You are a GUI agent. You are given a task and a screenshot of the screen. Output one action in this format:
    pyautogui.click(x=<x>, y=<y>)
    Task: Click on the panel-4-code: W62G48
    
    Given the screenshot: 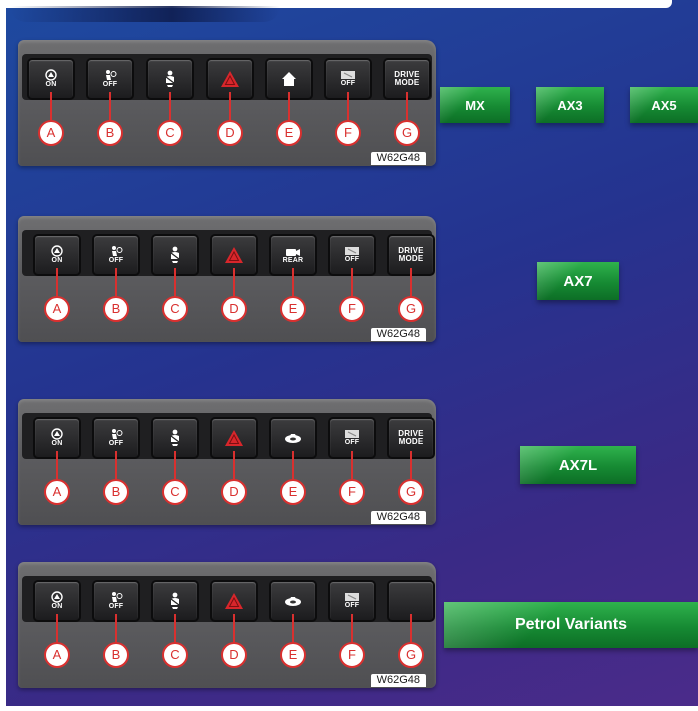 What is the action you would take?
    pyautogui.click(x=398, y=680)
    